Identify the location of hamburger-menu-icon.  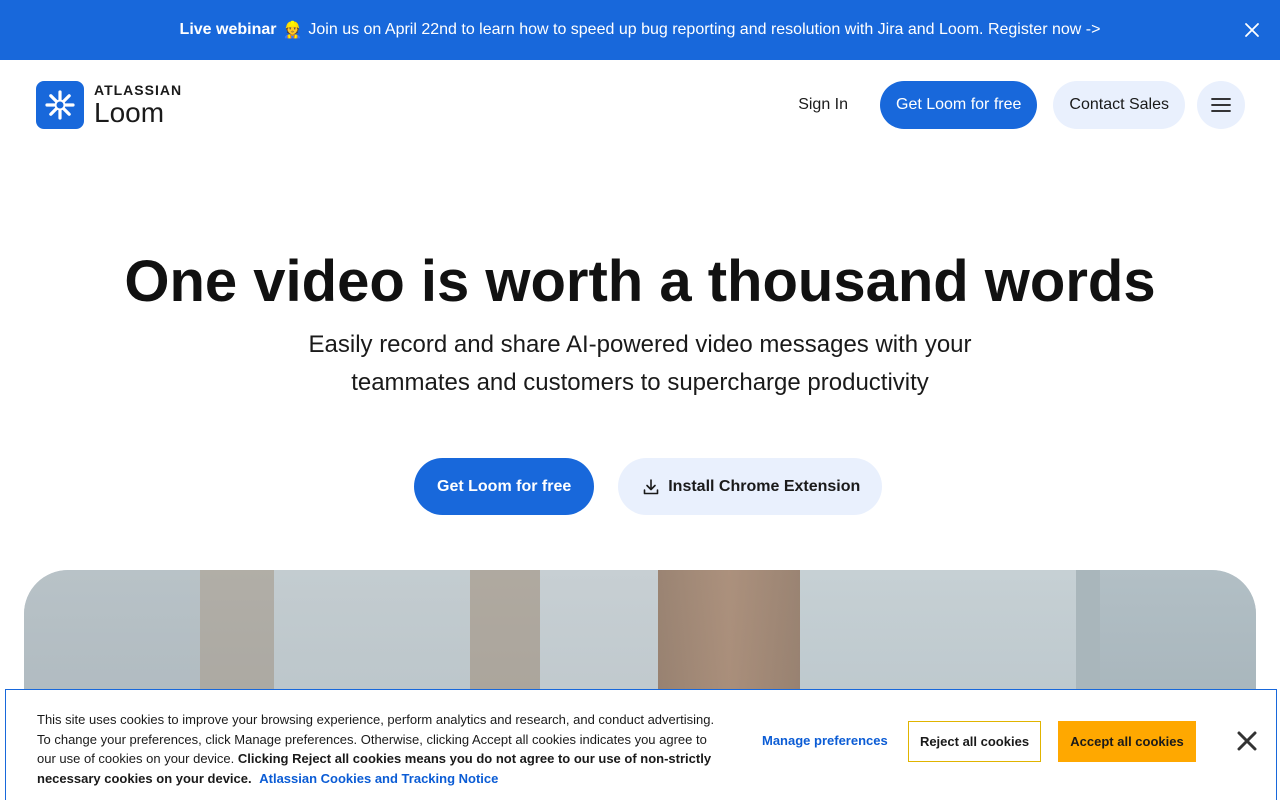
(1221, 105).